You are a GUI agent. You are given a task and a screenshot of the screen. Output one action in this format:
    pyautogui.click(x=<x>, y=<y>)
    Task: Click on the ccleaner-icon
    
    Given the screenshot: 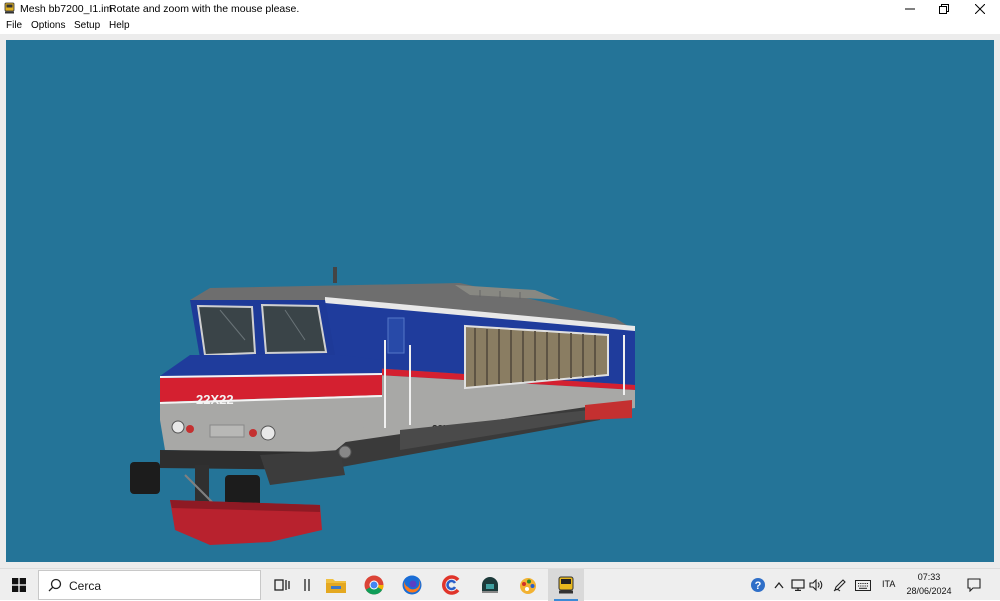 What is the action you would take?
    pyautogui.click(x=451, y=585)
    